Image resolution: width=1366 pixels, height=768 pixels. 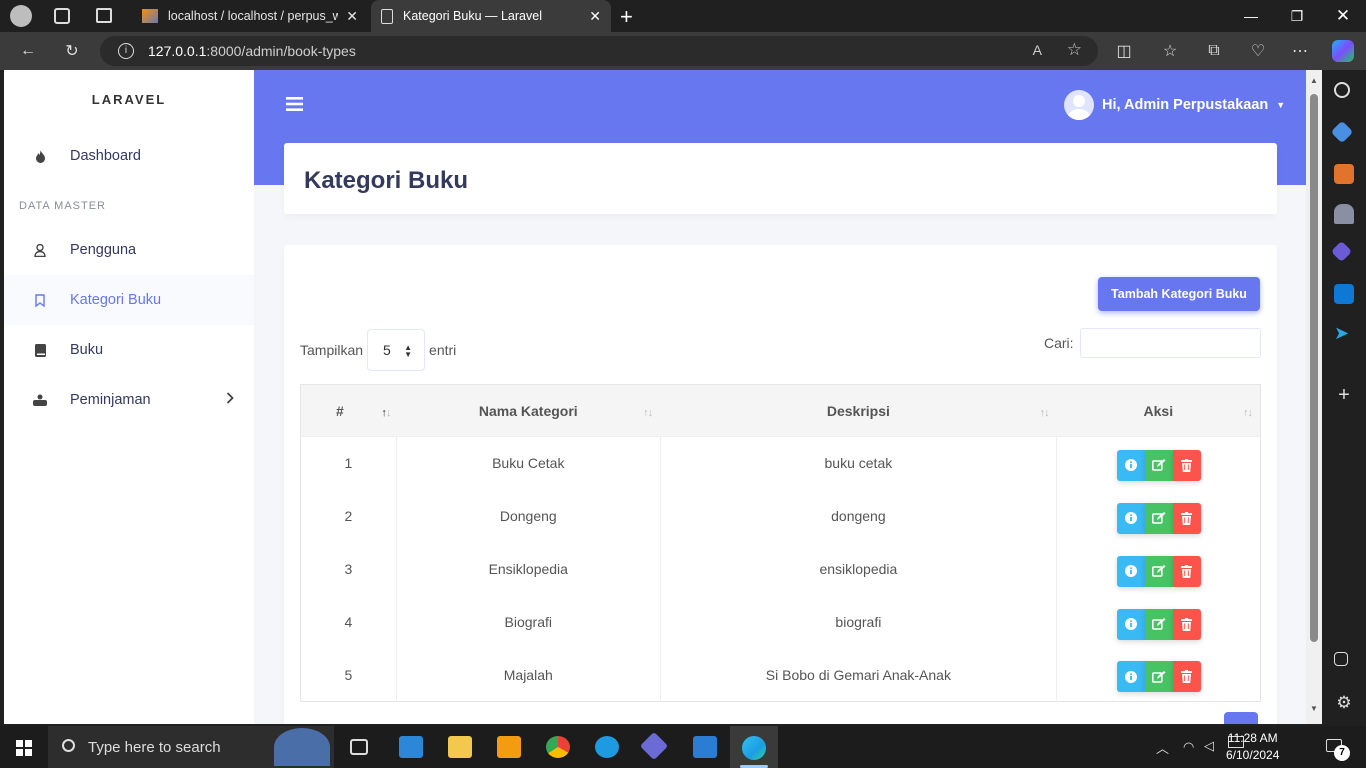 I want to click on search-icon, so click(x=1342, y=90).